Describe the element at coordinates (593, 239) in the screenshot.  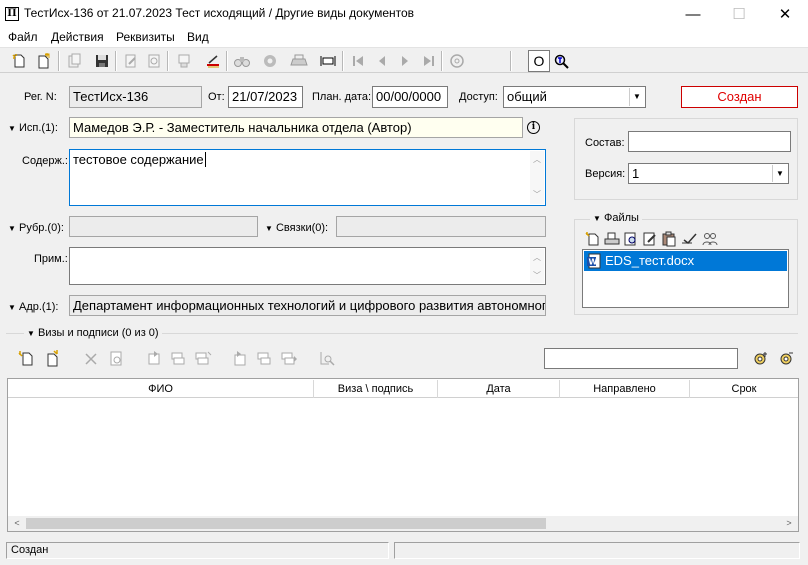
I see `add-file-icon` at that location.